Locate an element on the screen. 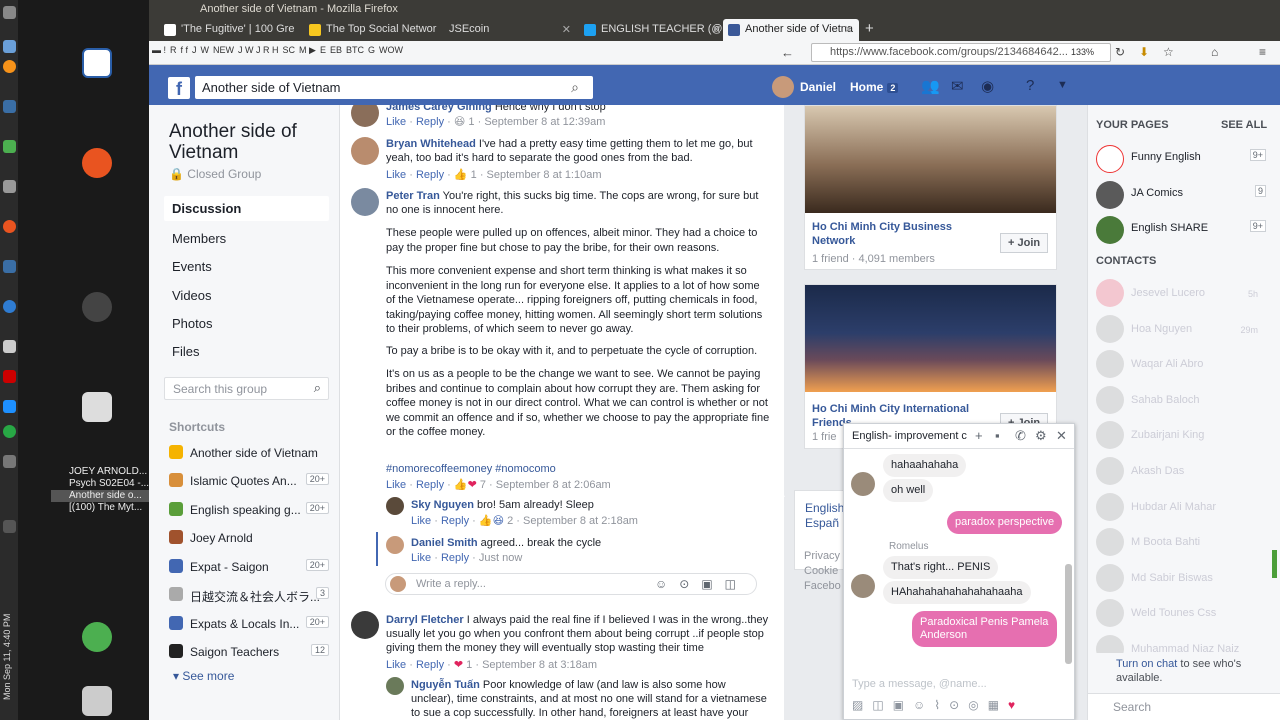 The width and height of the screenshot is (1280, 720). reactions-icon: 👍❤ is located at coordinates (465, 485).